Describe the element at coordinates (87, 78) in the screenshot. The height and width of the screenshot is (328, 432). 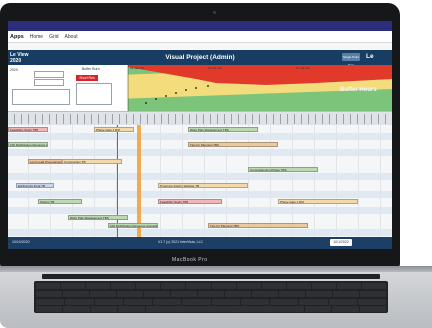
I see `short-res-badge: Short Res` at that location.